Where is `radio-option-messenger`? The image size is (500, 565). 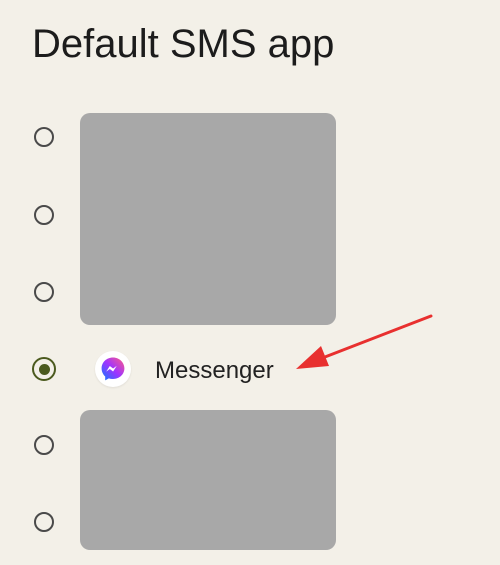
radio-option-messenger is located at coordinates (44, 369).